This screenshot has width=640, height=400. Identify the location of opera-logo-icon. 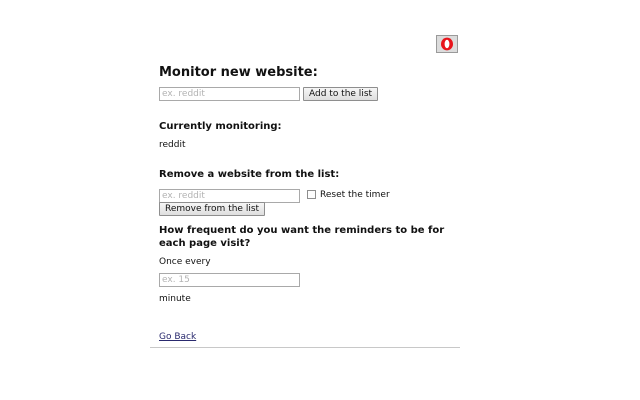
(447, 44).